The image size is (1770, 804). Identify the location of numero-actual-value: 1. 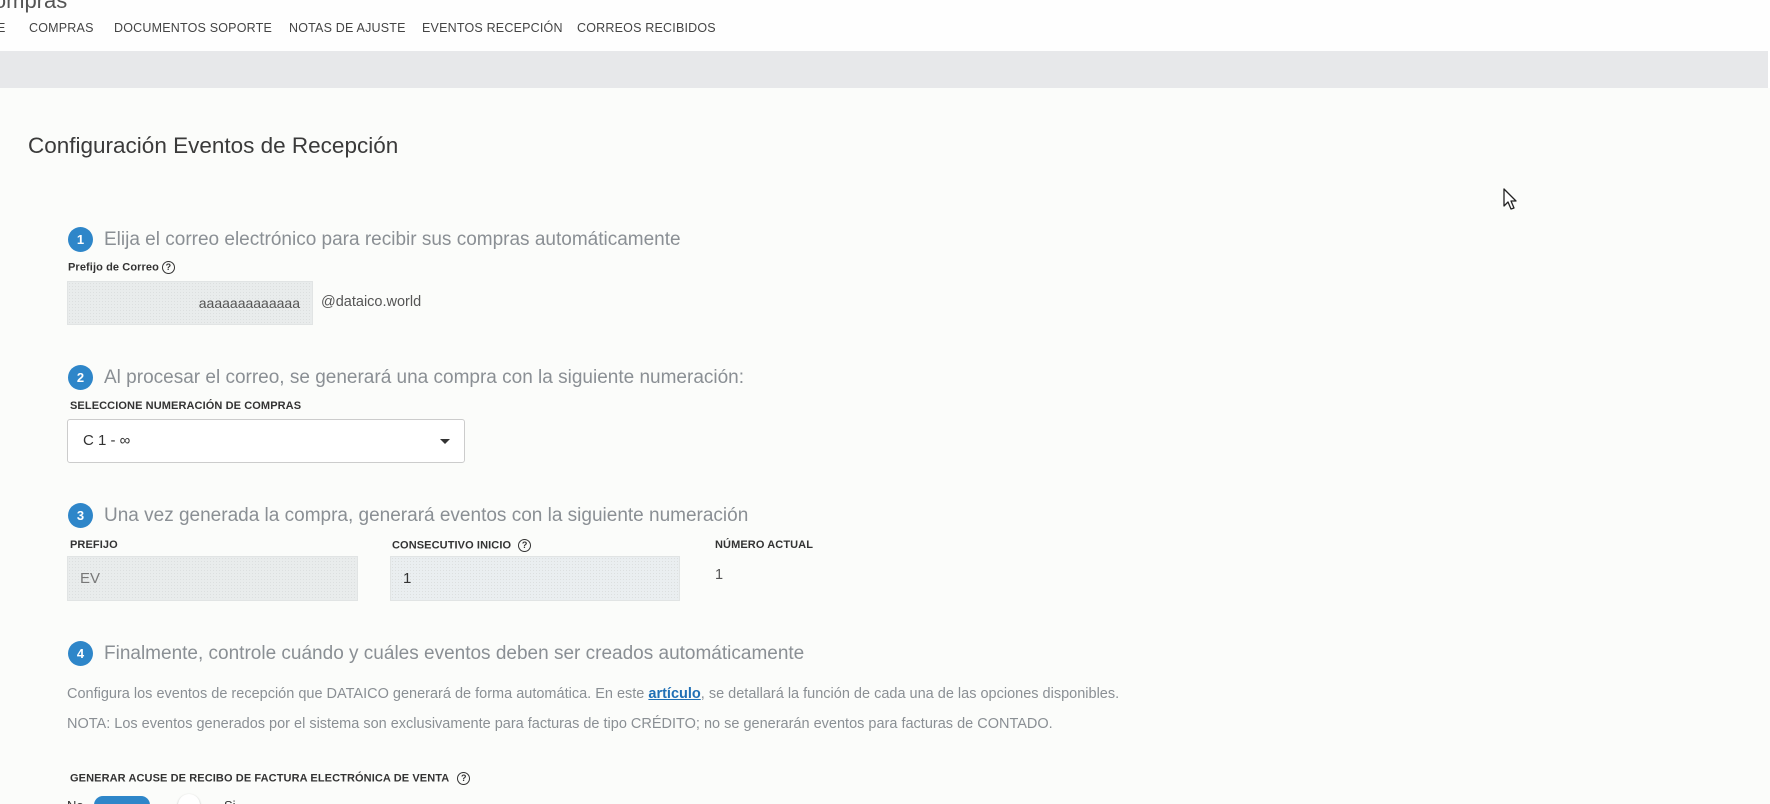
(719, 575).